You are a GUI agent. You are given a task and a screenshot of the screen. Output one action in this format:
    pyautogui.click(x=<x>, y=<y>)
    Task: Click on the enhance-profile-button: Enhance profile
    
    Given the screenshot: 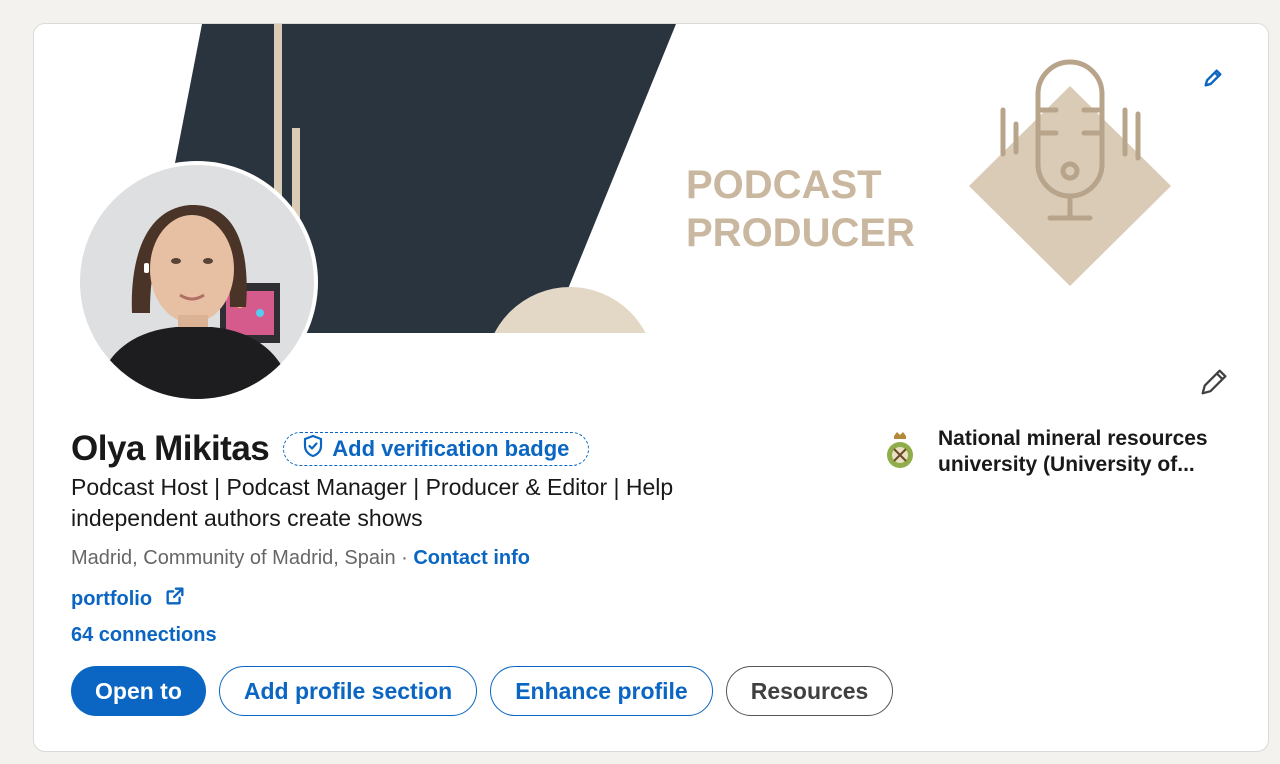 What is the action you would take?
    pyautogui.click(x=601, y=691)
    